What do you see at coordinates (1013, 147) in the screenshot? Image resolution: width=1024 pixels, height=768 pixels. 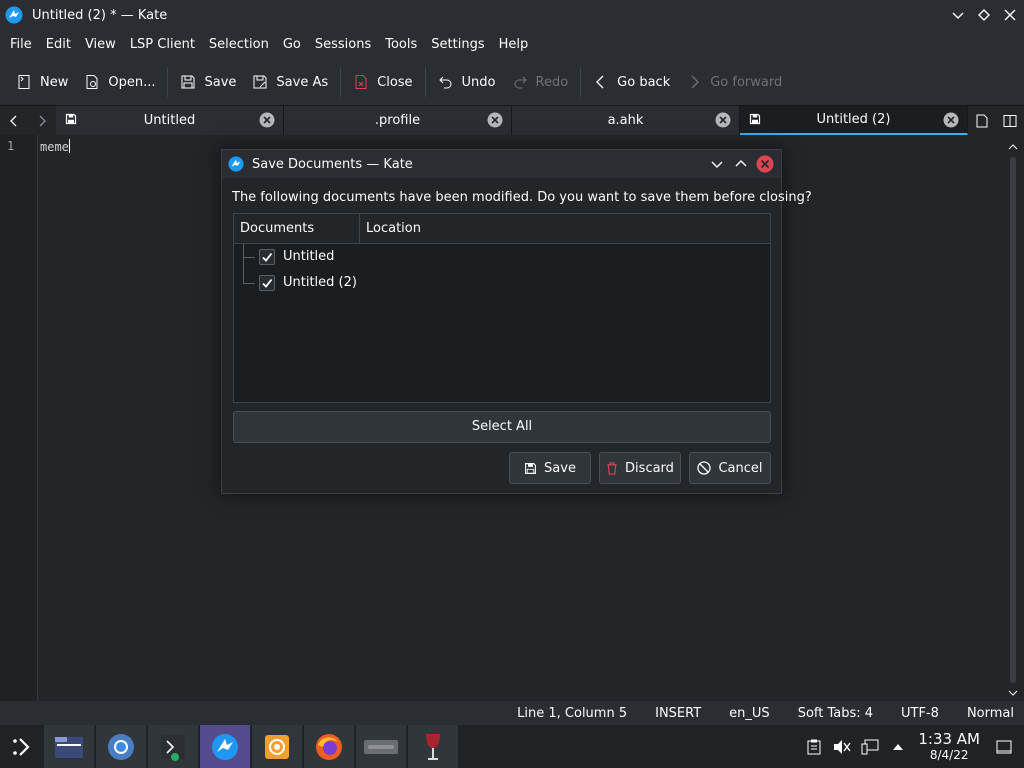 I see `scroll-up-icon` at bounding box center [1013, 147].